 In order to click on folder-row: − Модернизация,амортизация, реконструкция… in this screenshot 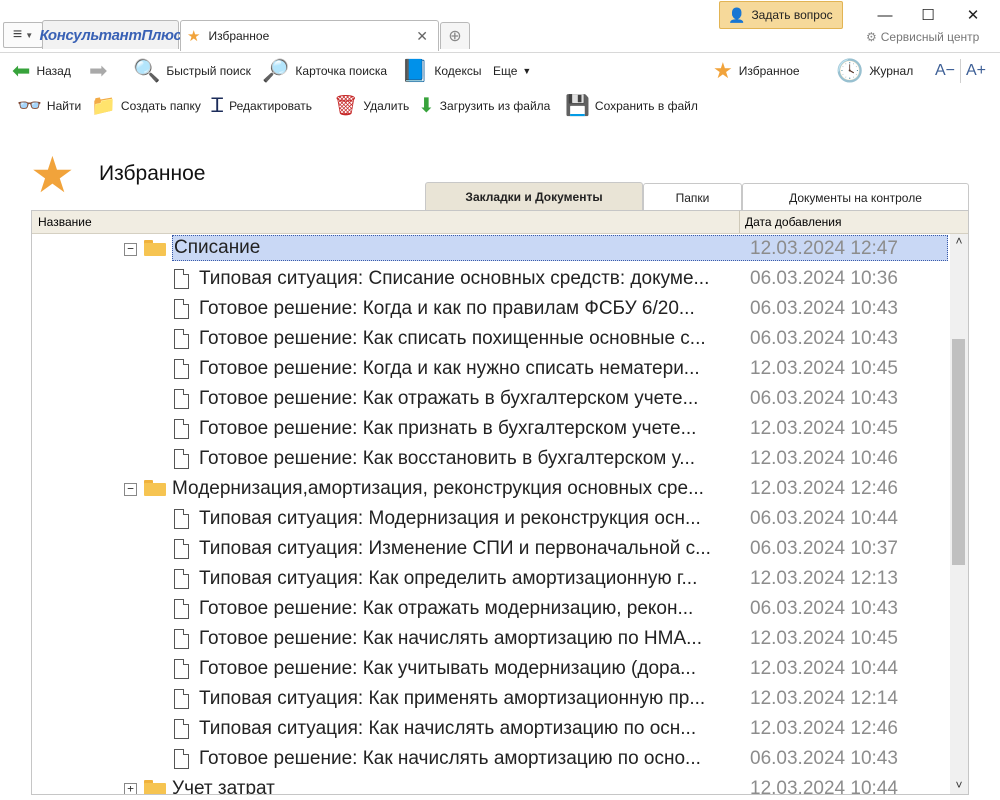, I will do `click(490, 489)`.